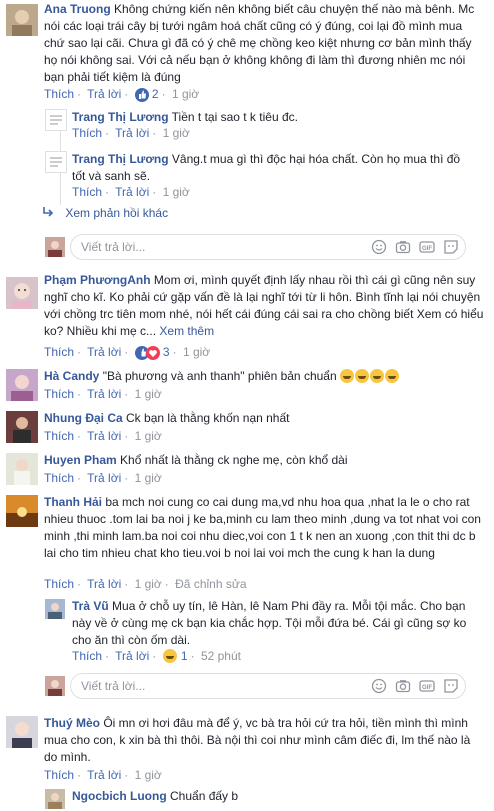 The width and height of the screenshot is (494, 811). Describe the element at coordinates (219, 376) in the screenshot. I see `comment-text: "Bà phương và anh thanh" phiên bản chuẩn` at that location.